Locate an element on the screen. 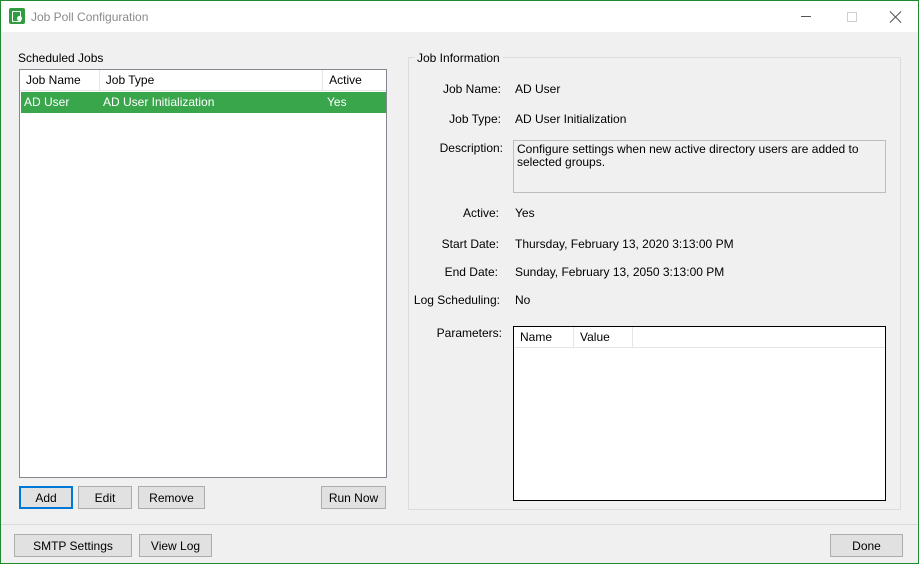 The image size is (919, 564). active-cell: Yes is located at coordinates (337, 102).